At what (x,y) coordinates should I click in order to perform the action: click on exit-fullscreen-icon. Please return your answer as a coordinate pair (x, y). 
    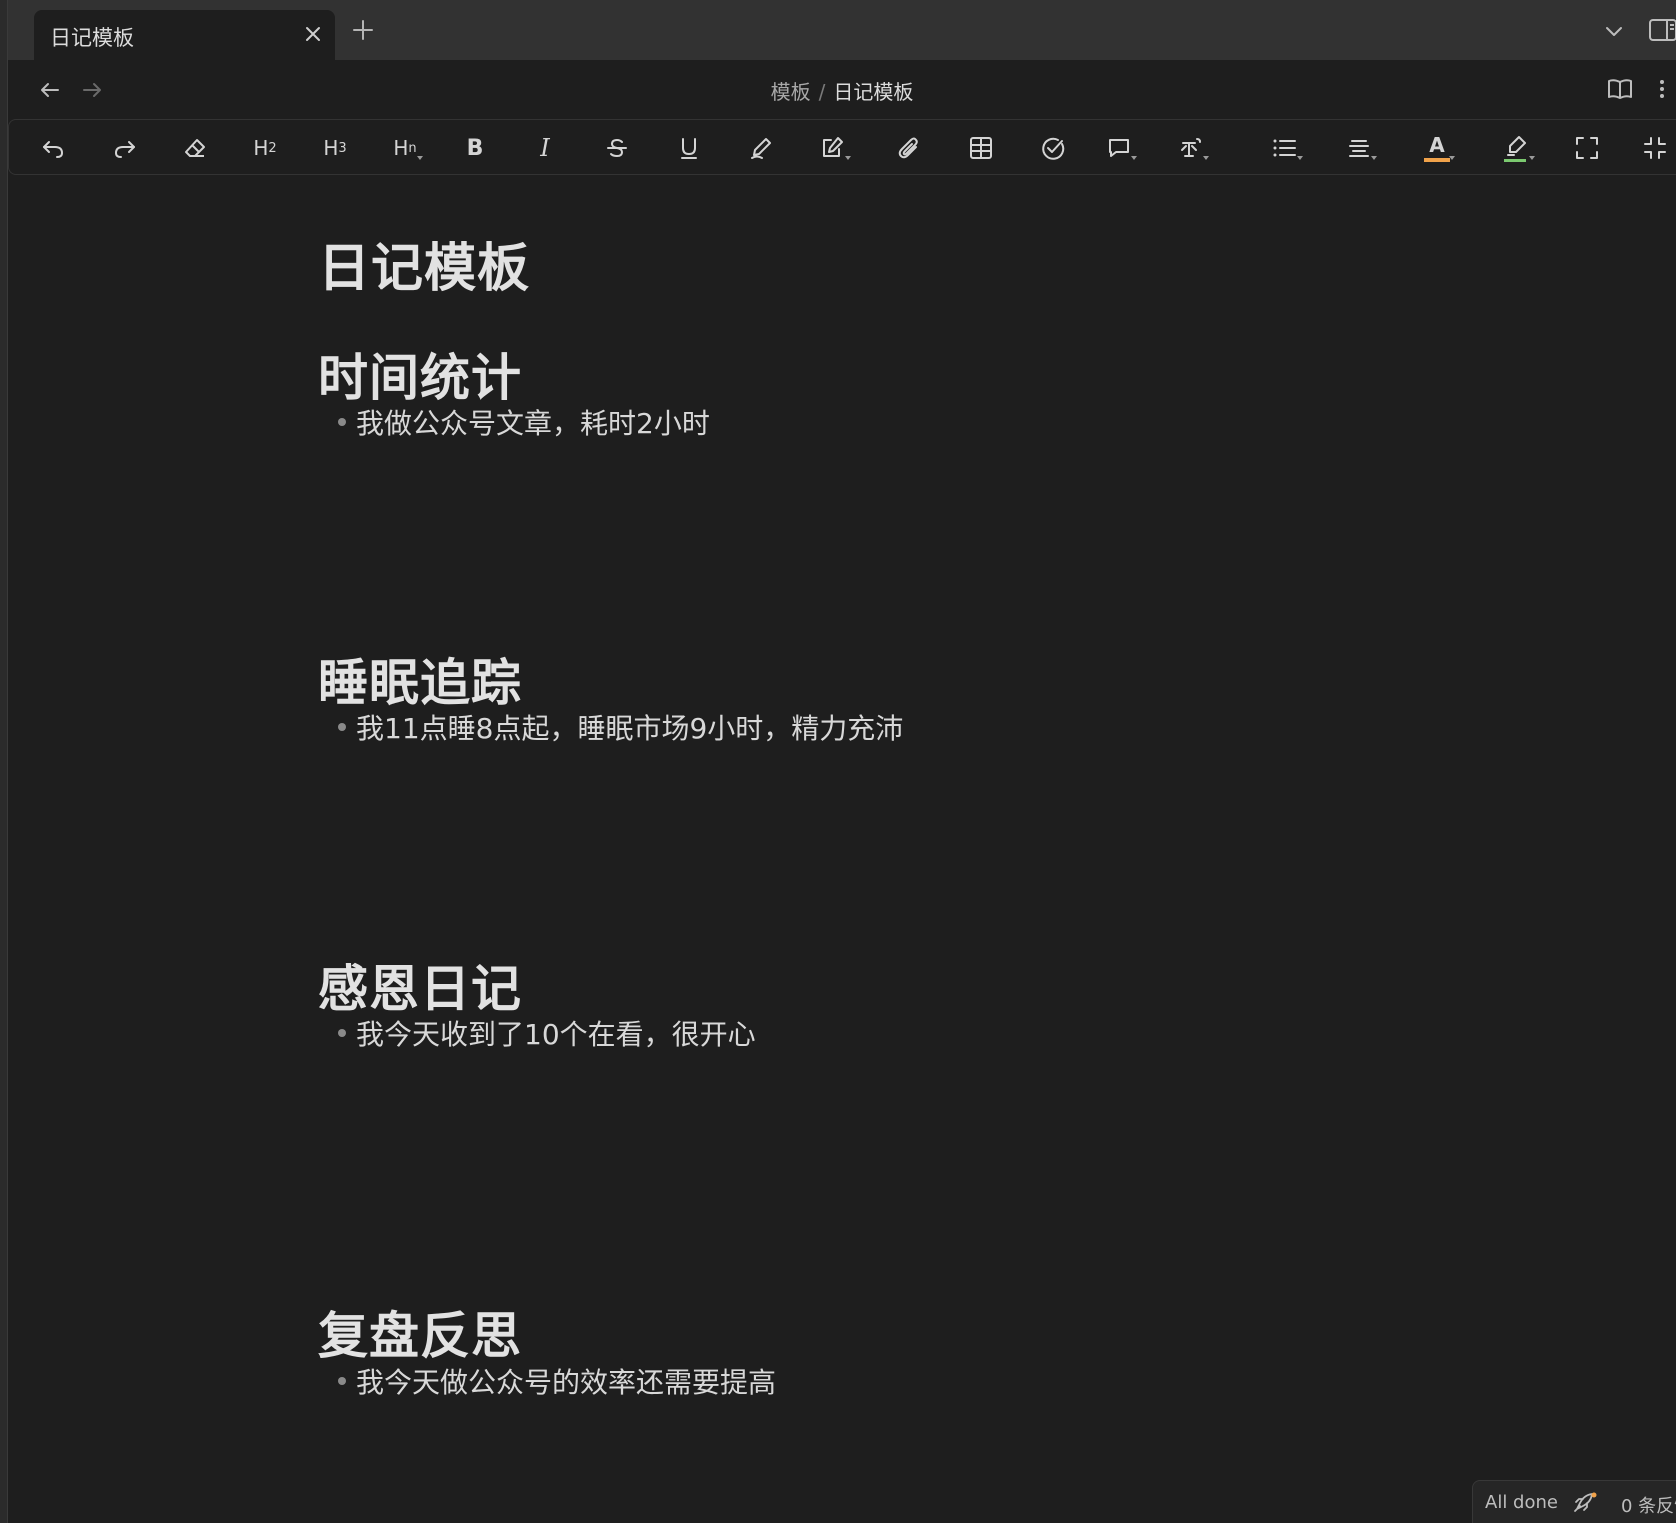
    Looking at the image, I should click on (1655, 148).